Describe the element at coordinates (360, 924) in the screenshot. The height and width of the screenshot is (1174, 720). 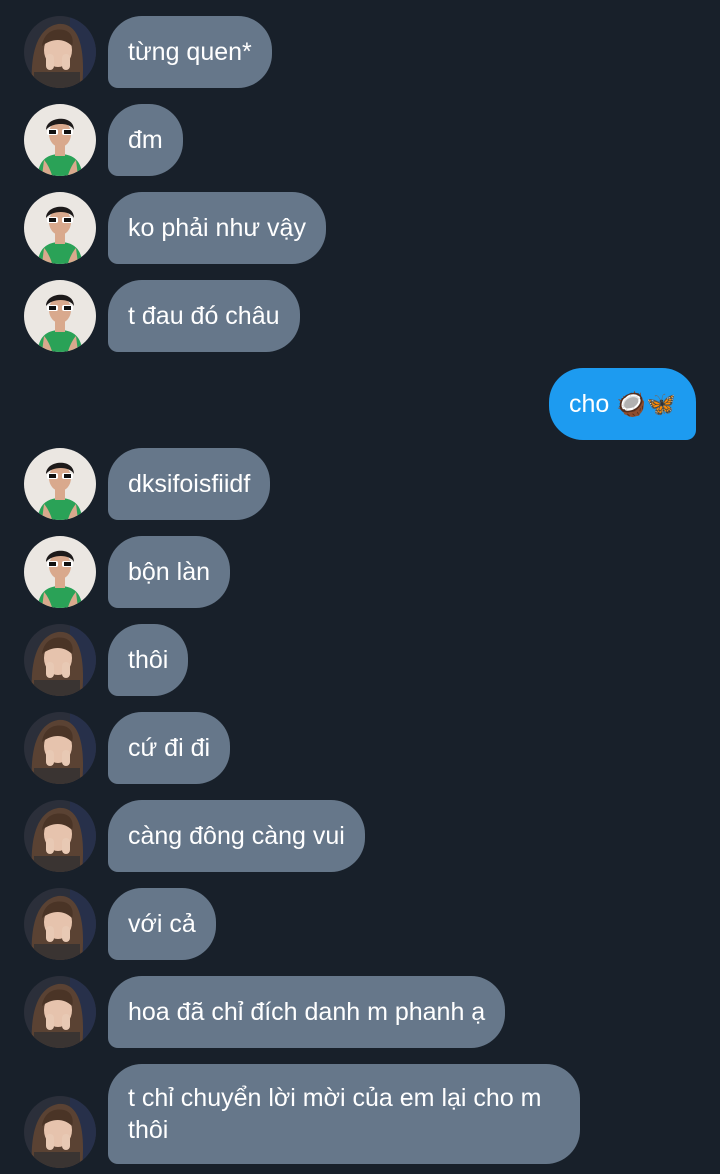
I see `message-row: với cả` at that location.